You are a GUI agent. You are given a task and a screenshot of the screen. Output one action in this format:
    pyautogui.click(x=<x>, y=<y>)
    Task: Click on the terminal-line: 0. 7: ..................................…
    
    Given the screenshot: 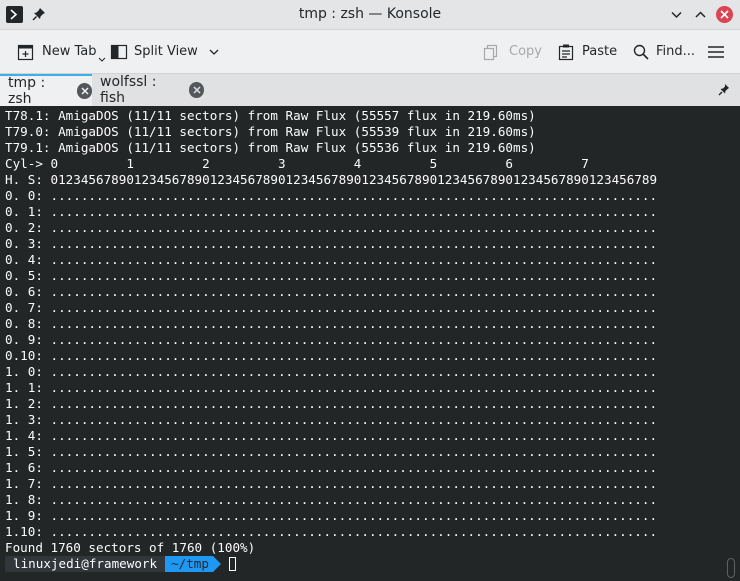 What is the action you would take?
    pyautogui.click(x=331, y=307)
    